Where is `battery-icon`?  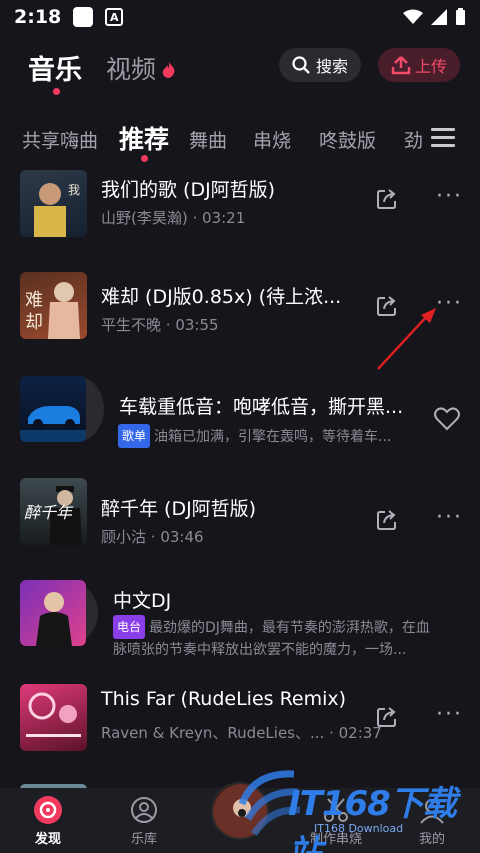 battery-icon is located at coordinates (460, 16).